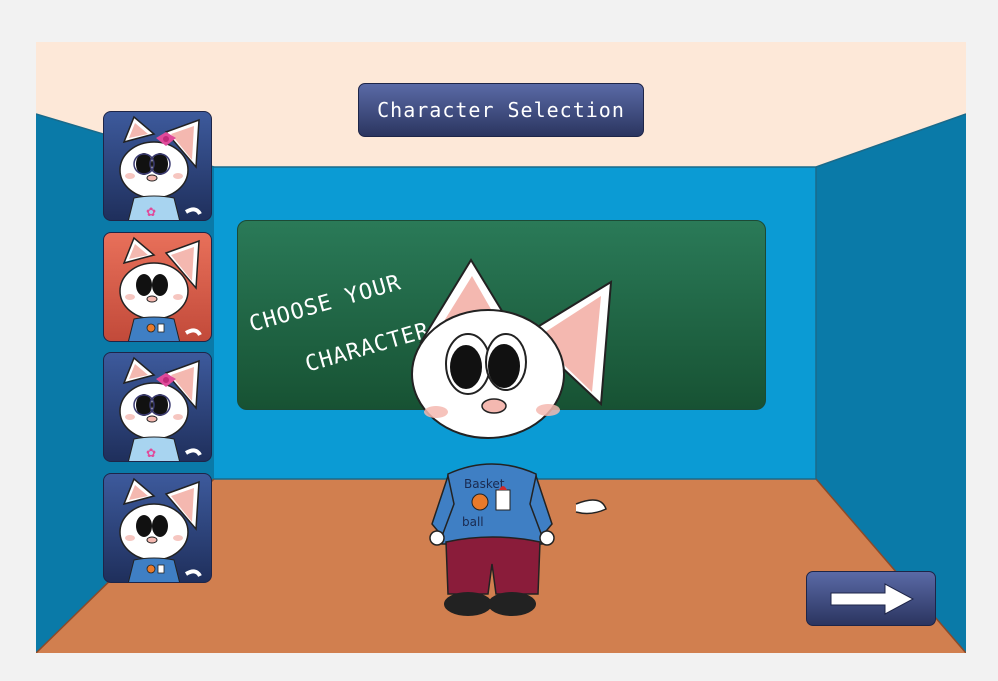 The image size is (998, 681). I want to click on character-thumbnail-1: ✿, so click(157, 166).